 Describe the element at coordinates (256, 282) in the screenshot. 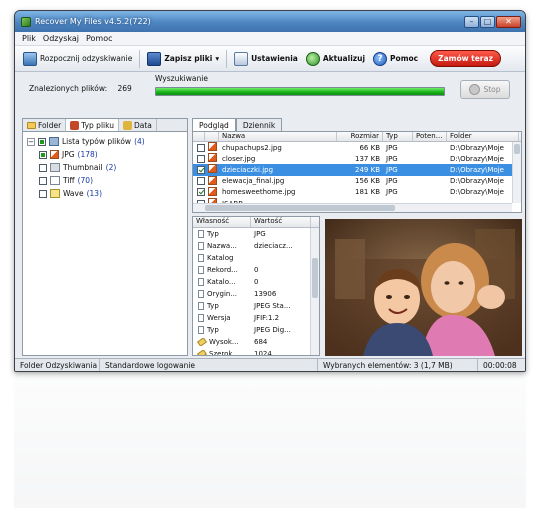

I see `property-row: Katalo... 0` at that location.